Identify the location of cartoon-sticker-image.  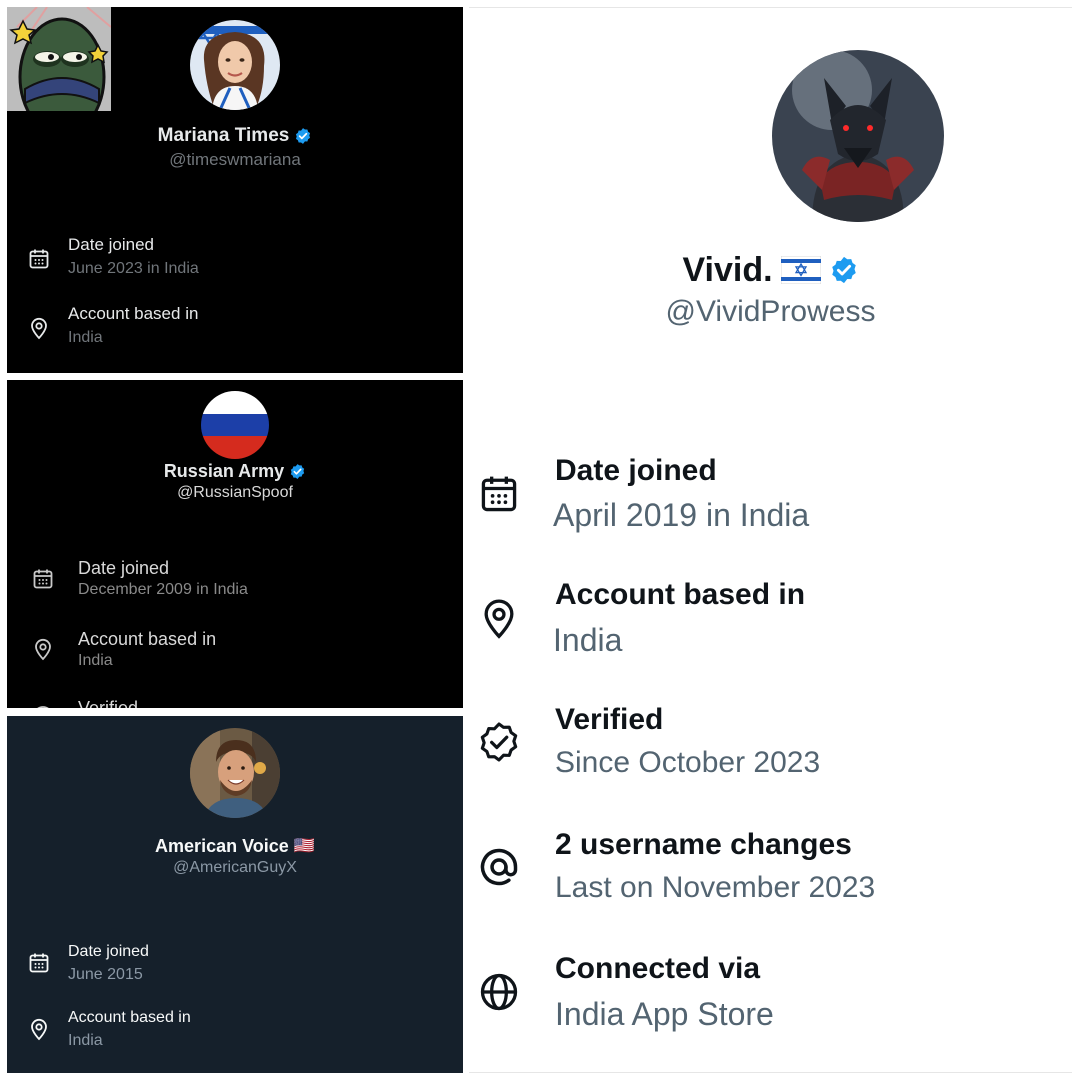
(59, 59).